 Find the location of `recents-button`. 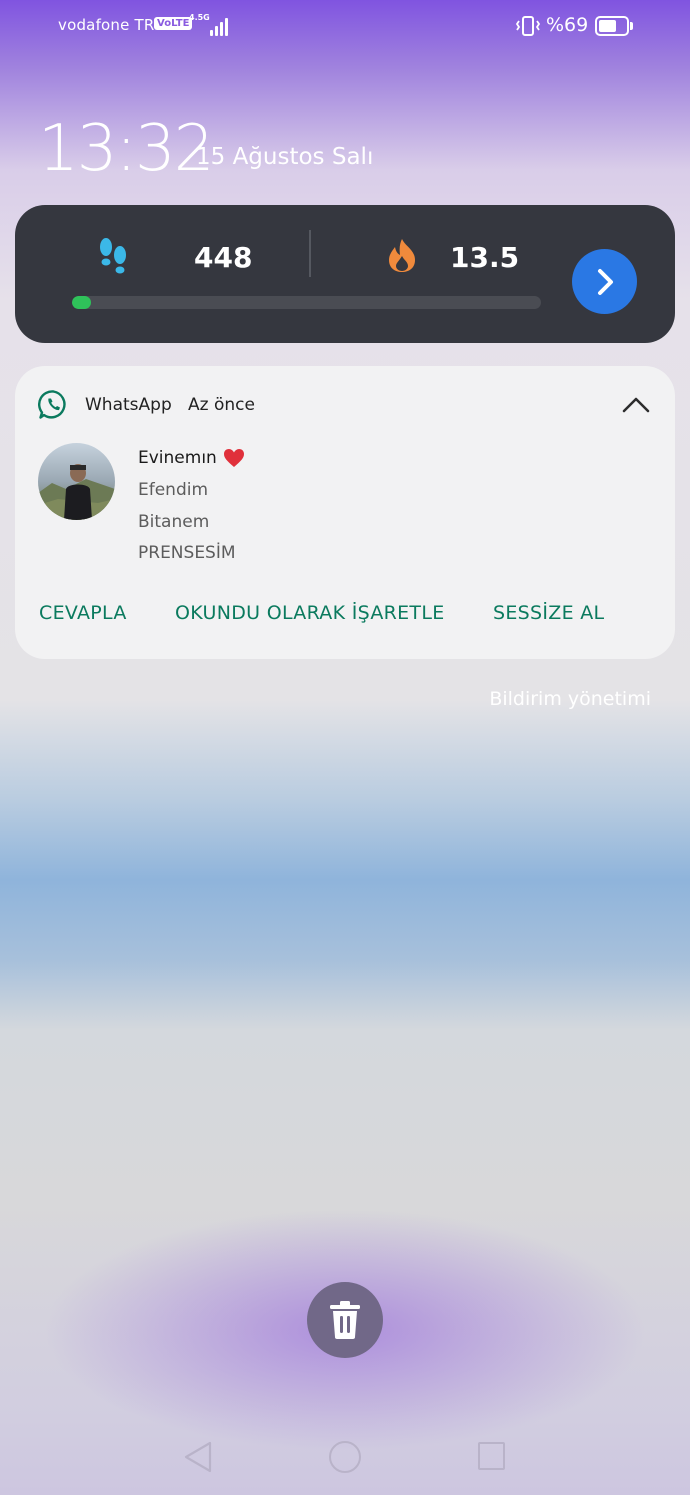

recents-button is located at coordinates (491, 1456).